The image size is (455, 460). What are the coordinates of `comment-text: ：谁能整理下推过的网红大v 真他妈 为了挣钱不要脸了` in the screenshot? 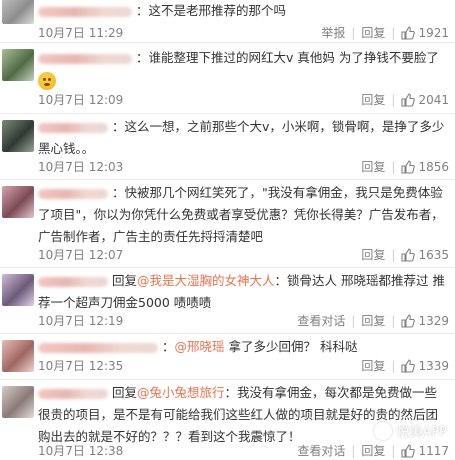 It's located at (243, 69).